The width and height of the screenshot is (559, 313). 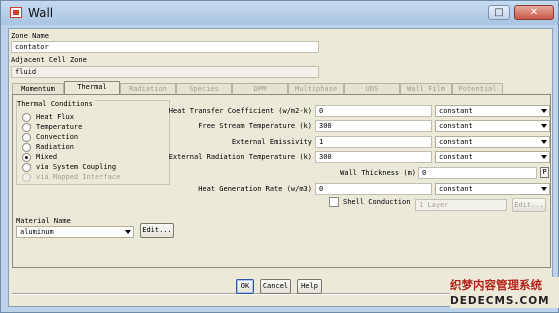 I want to click on htc-label: Heat Transfer Coefficient (w/m2-k), so click(x=240, y=111).